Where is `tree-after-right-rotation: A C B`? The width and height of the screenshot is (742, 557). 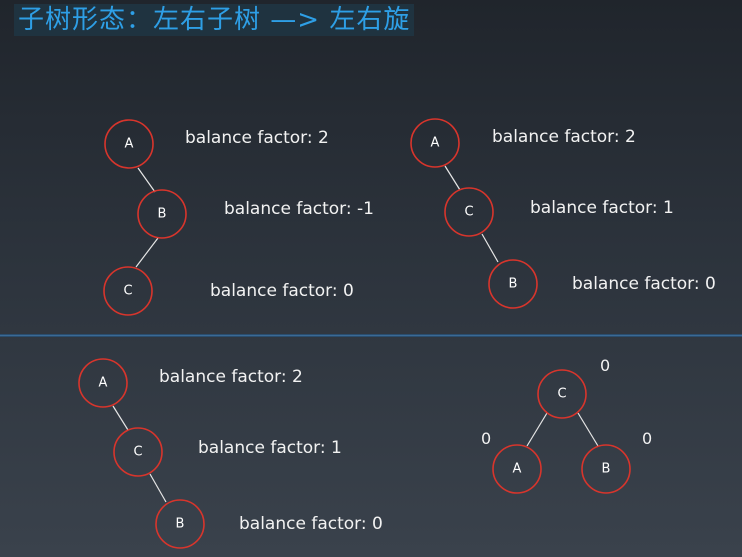
tree-after-right-rotation: A C B is located at coordinates (474, 213).